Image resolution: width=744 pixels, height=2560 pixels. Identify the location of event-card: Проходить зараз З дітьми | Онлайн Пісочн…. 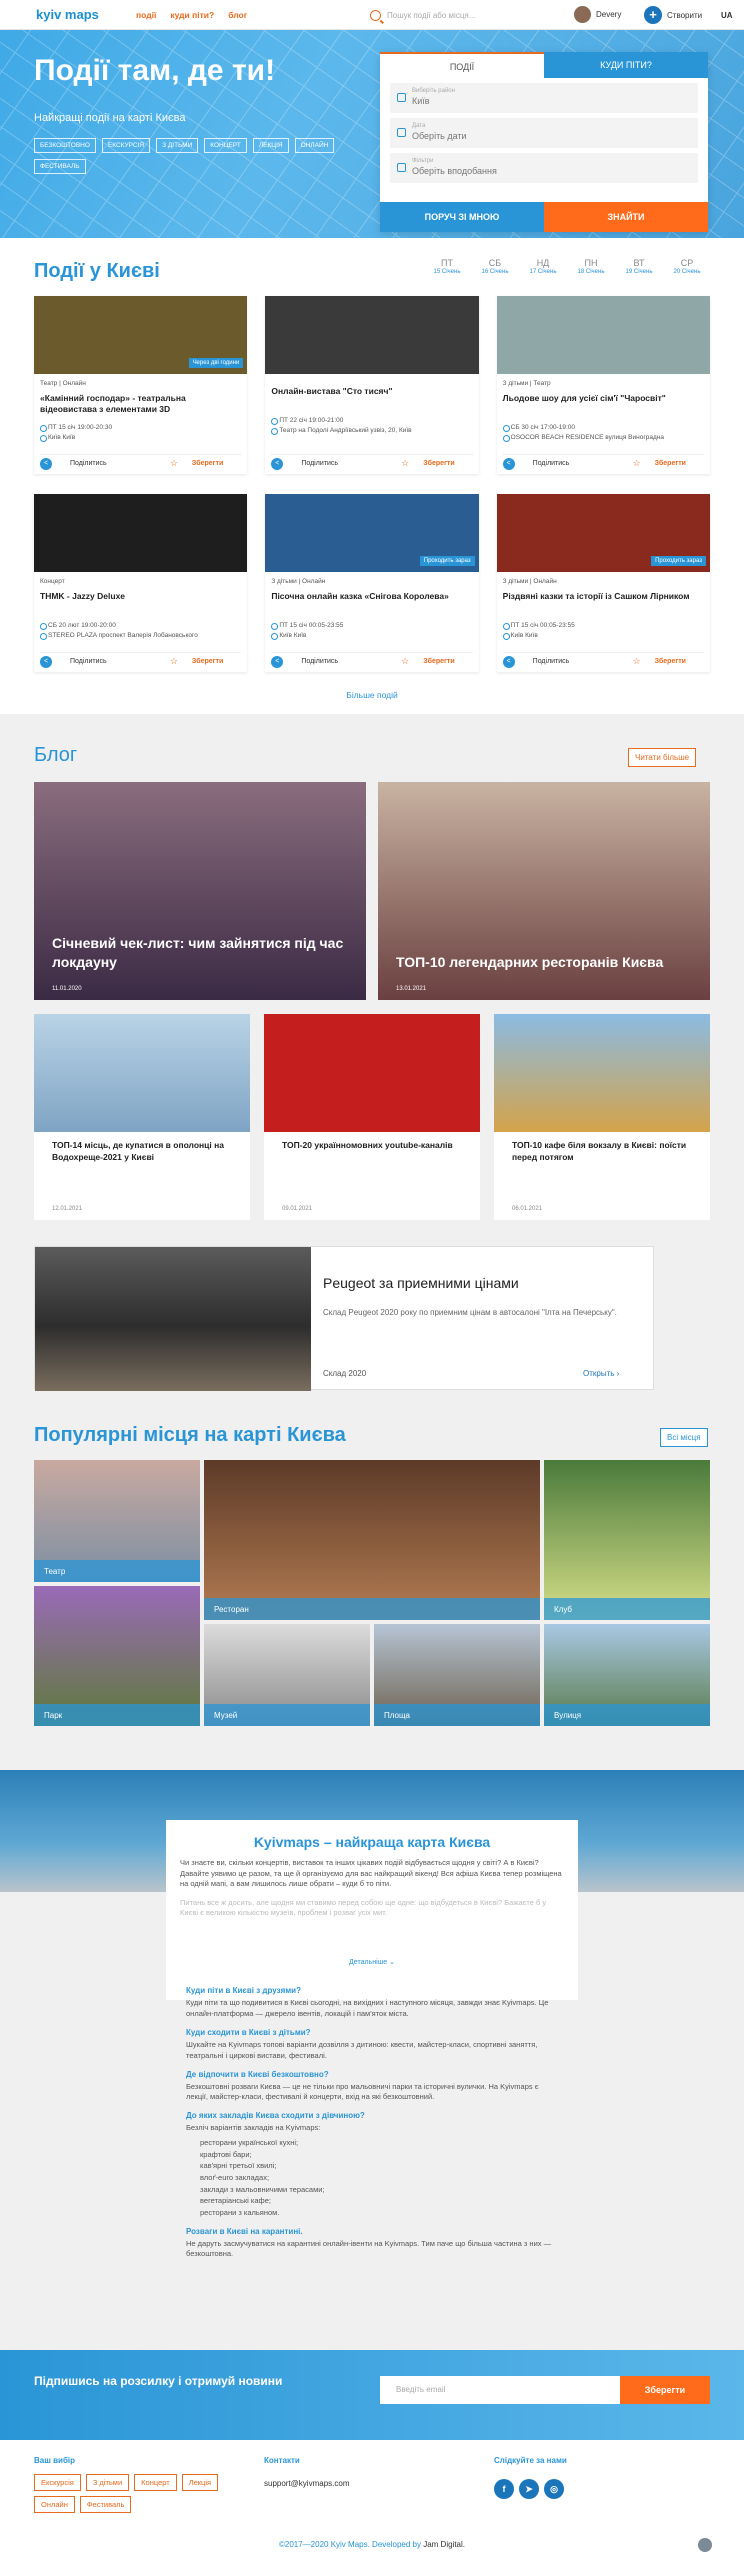
(372, 583).